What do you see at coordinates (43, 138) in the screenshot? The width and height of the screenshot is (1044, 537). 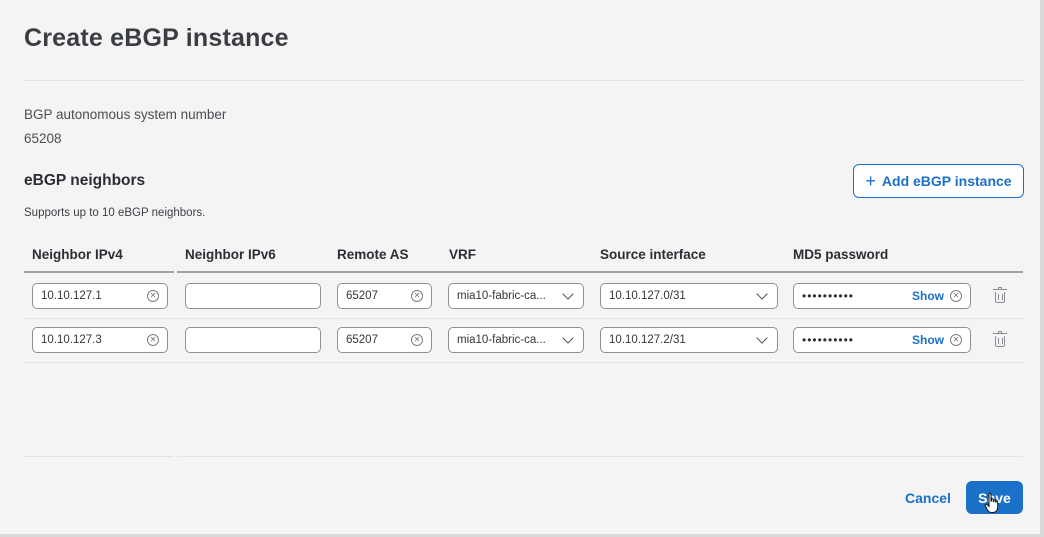 I see `asn-value: 65208` at bounding box center [43, 138].